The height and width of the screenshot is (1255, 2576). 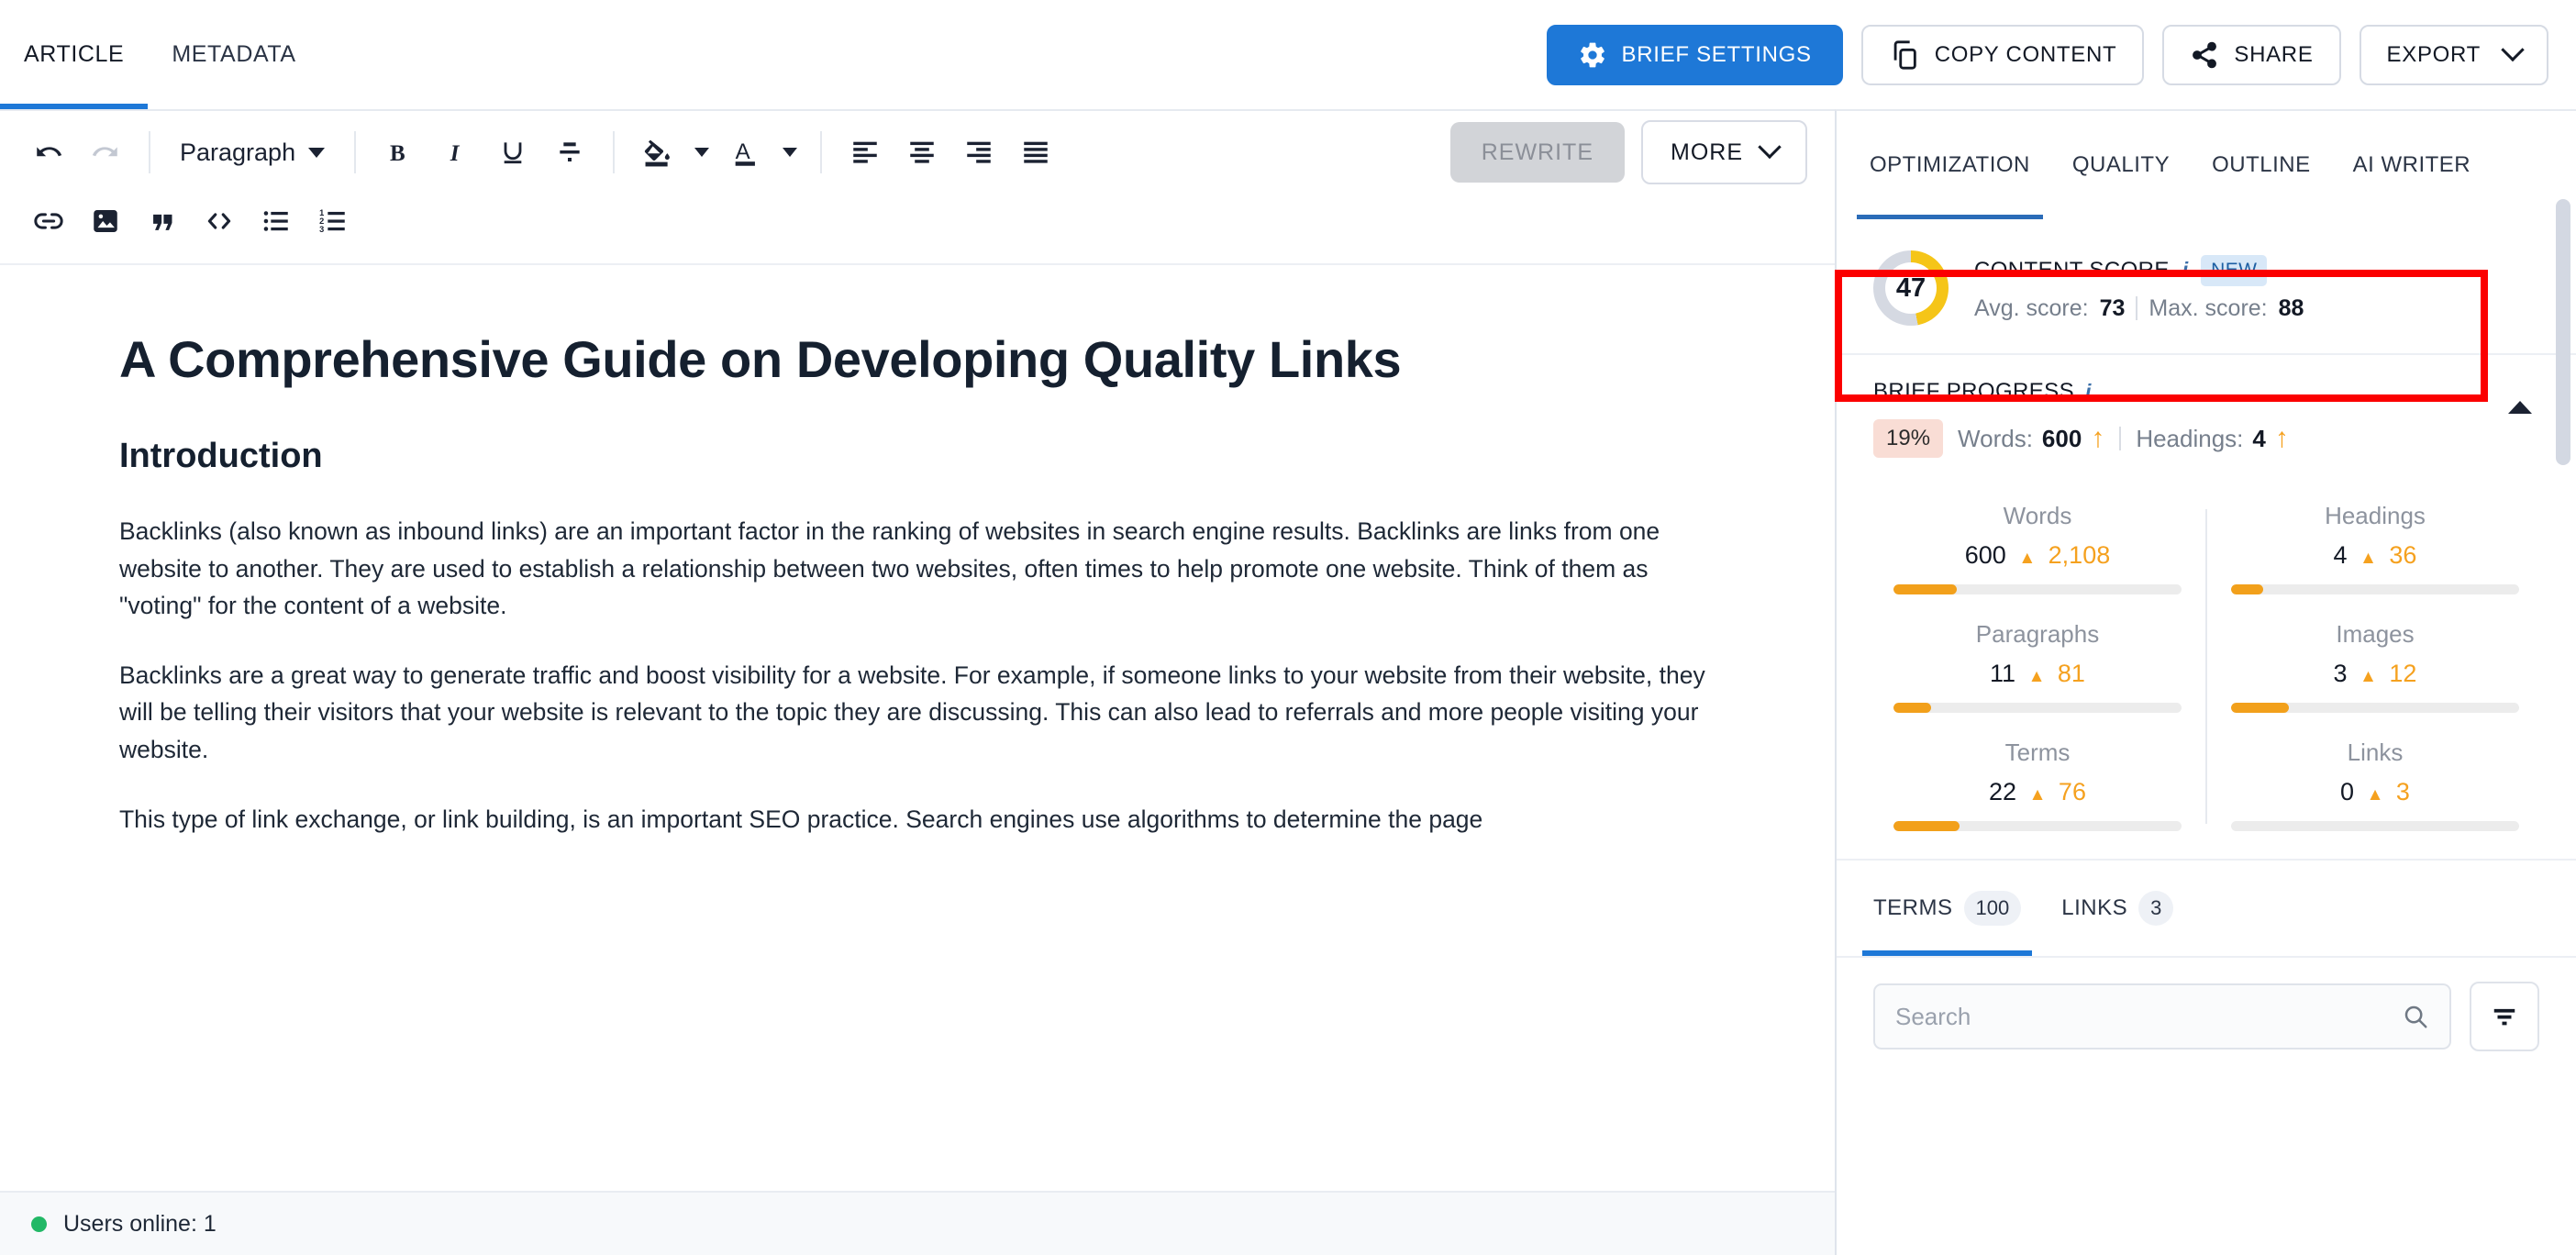 I want to click on underline-icon, so click(x=512, y=152).